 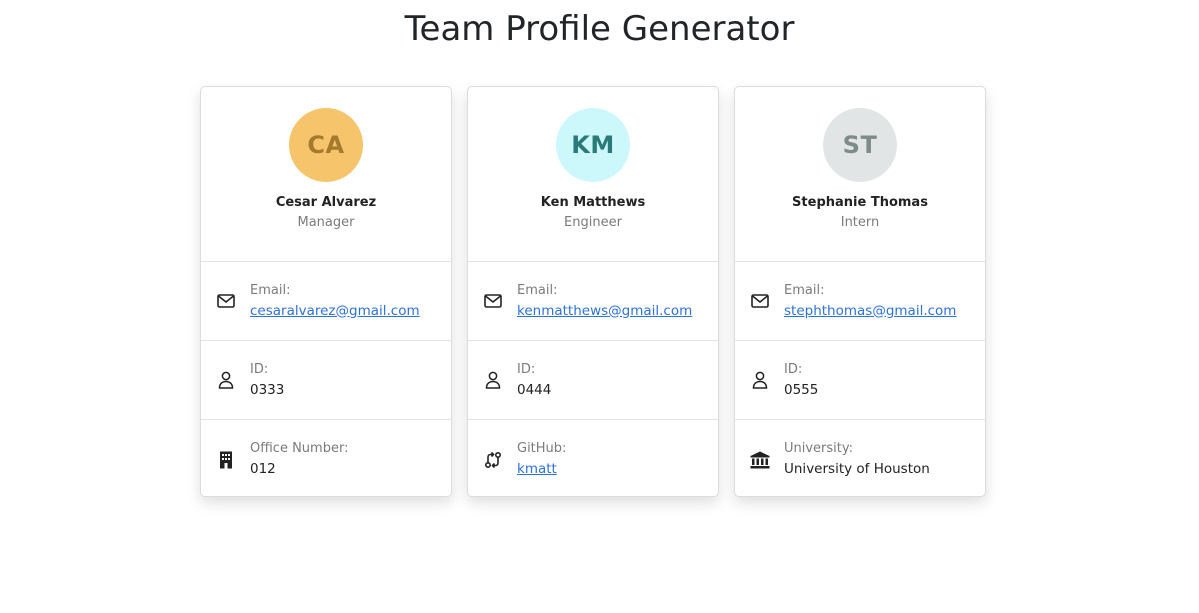 I want to click on university-icon, so click(x=760, y=460).